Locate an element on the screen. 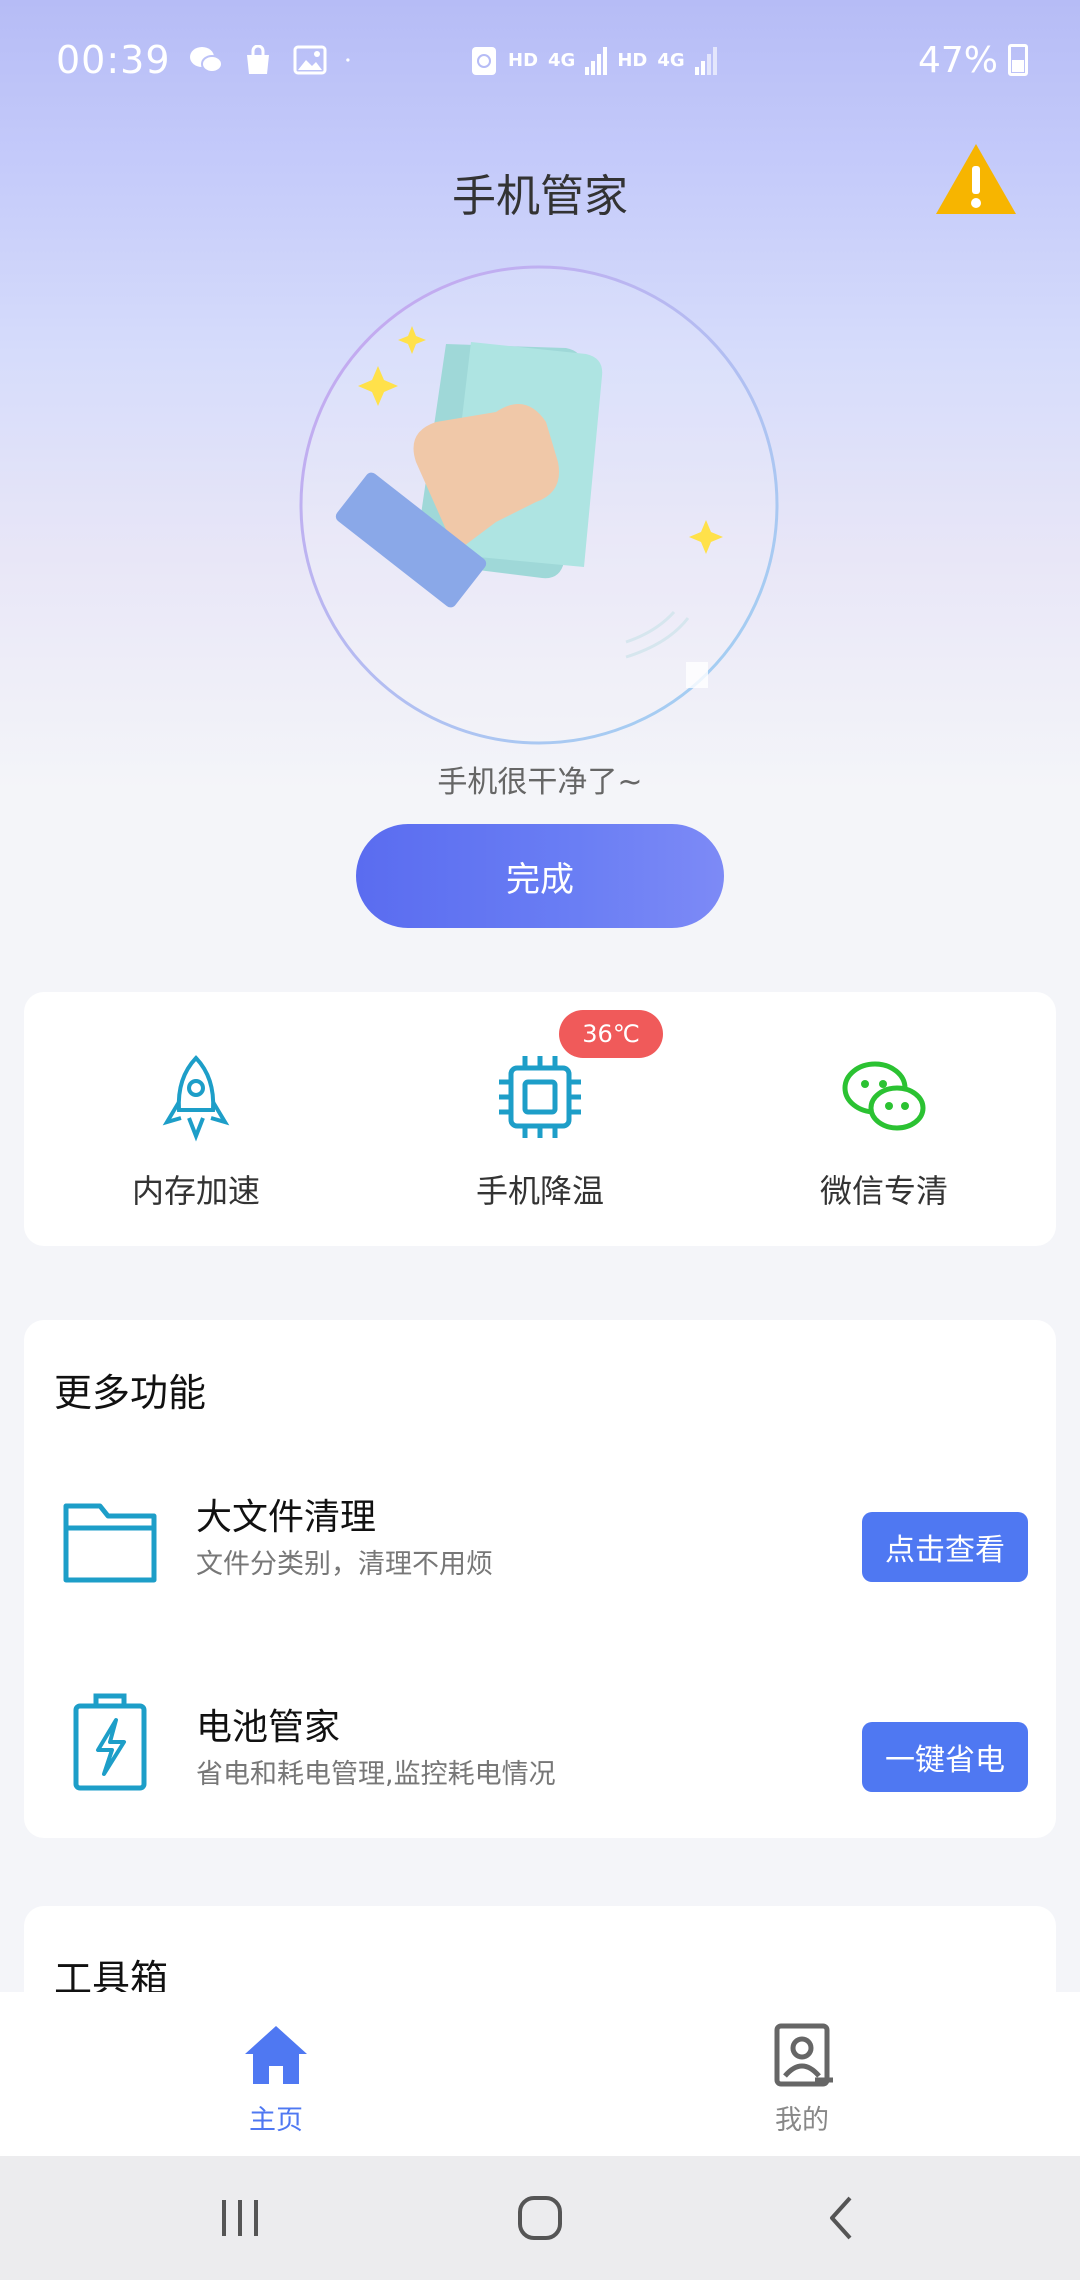 The height and width of the screenshot is (2280, 1080). quick-action-memory-boost: 内存加速 is located at coordinates (196, 1119).